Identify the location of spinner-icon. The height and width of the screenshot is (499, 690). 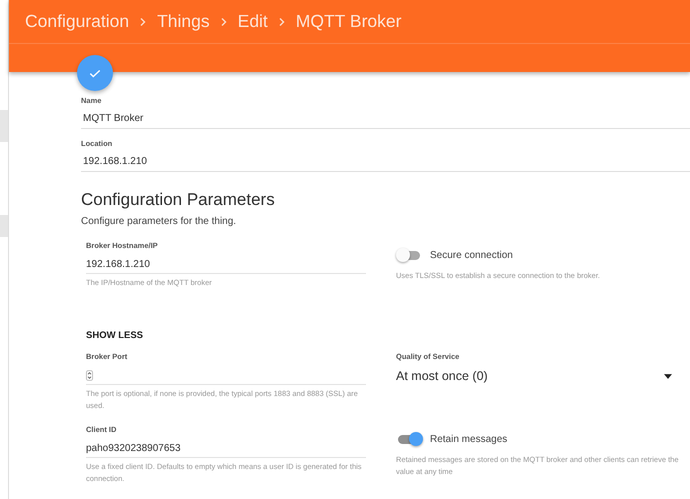
(89, 375).